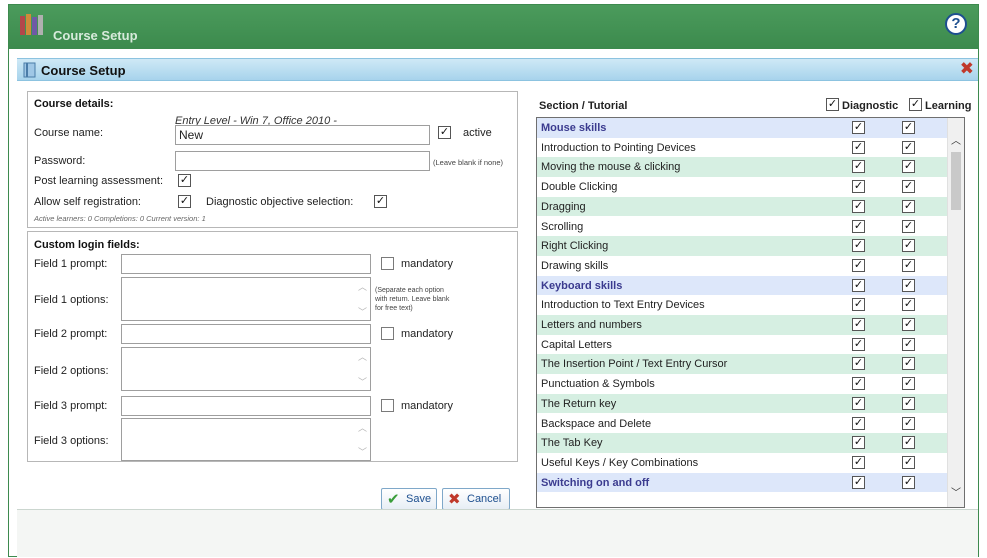 The image size is (987, 558). Describe the element at coordinates (575, 246) in the screenshot. I see `tutorial-label: Right Clicking` at that location.